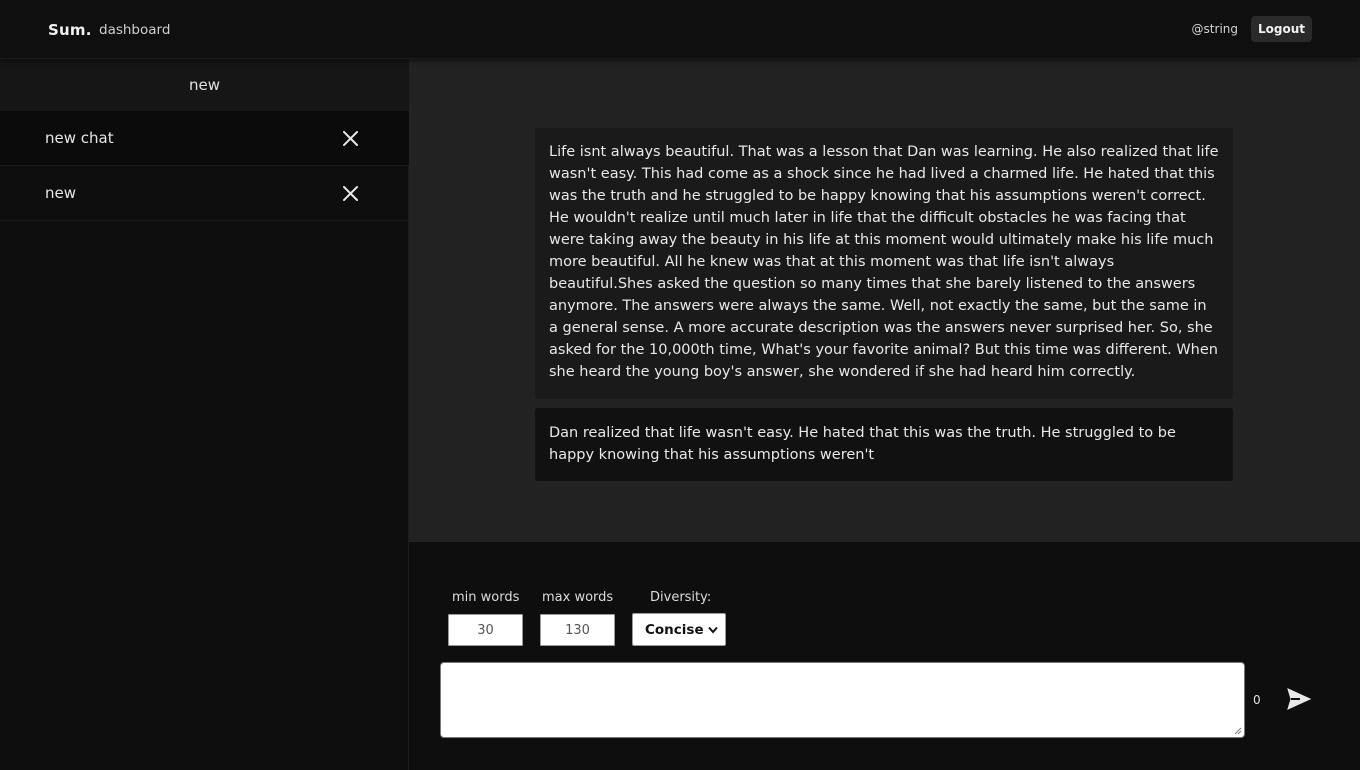 The image size is (1360, 770). I want to click on new-chat-button: new, so click(204, 85).